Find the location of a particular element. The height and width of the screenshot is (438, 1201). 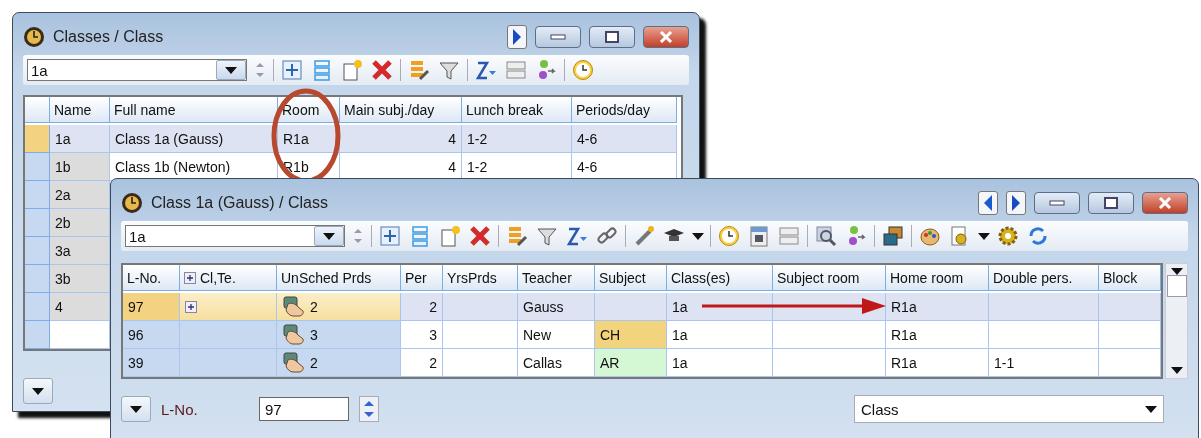

column-header: Cl,Te. is located at coordinates (228, 278).